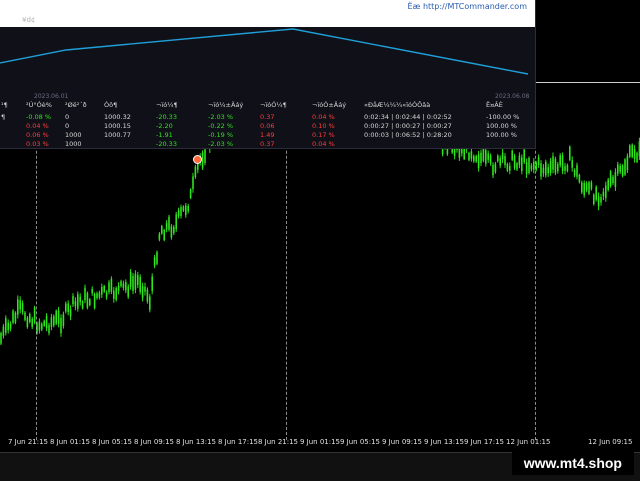  I want to click on time-label: 8 Jun 17:15, so click(238, 442).